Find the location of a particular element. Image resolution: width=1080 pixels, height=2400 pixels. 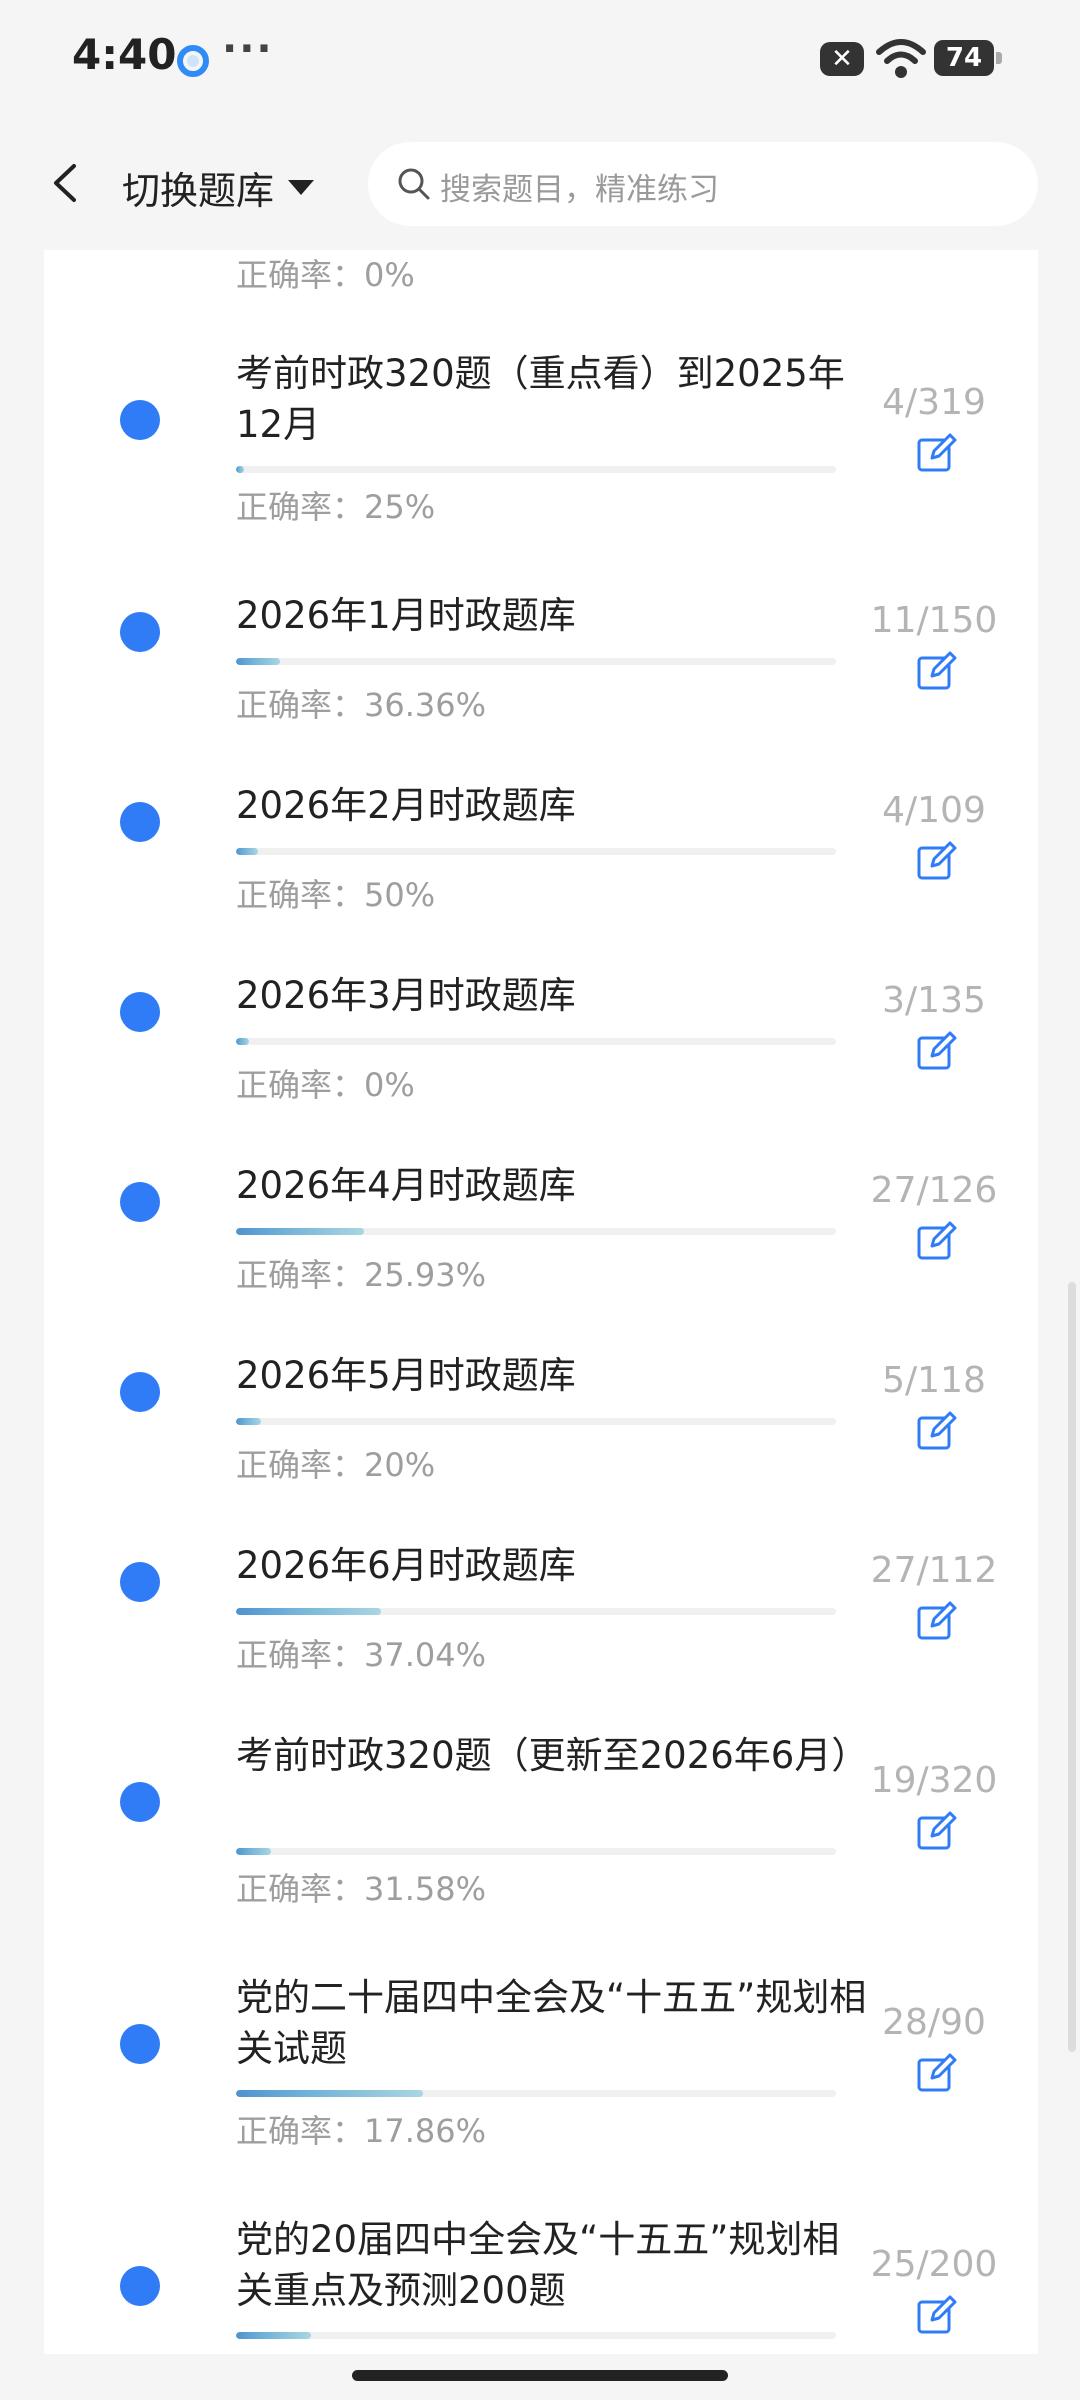

item-count: 4/109 is located at coordinates (934, 810).